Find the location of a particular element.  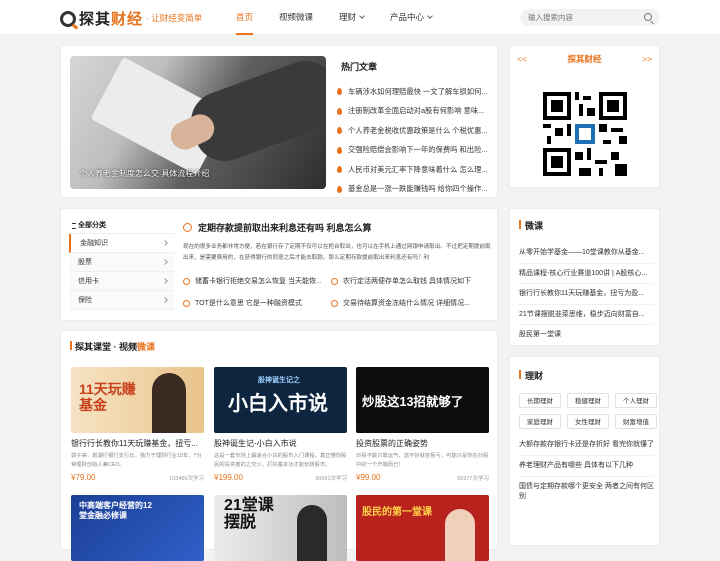

search-icon is located at coordinates (648, 17).